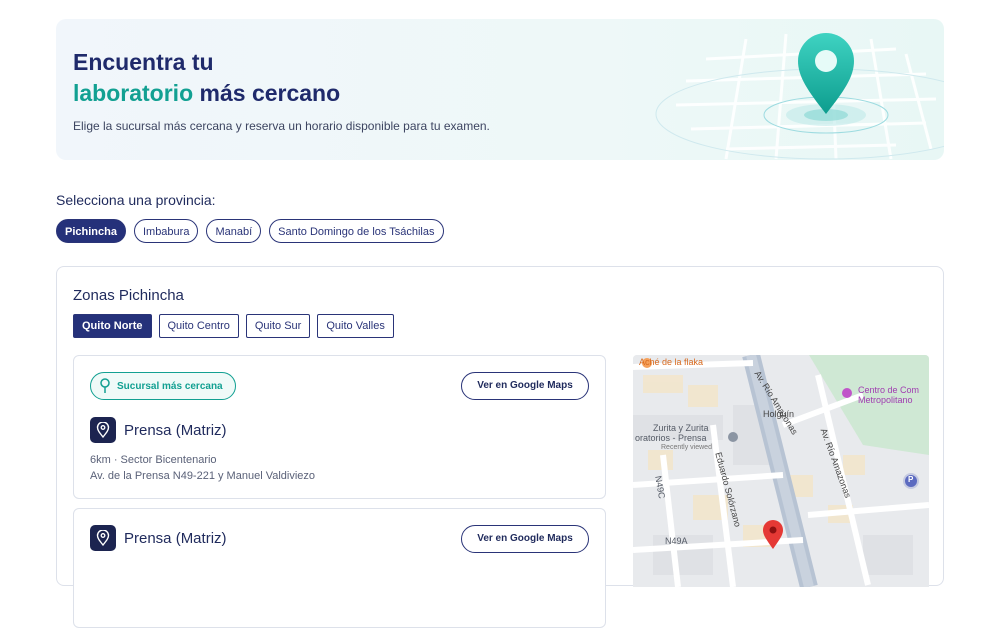 The image size is (1000, 628). Describe the element at coordinates (170, 386) in the screenshot. I see `nearest-branch-badge-label: Sucursal más cercana` at that location.